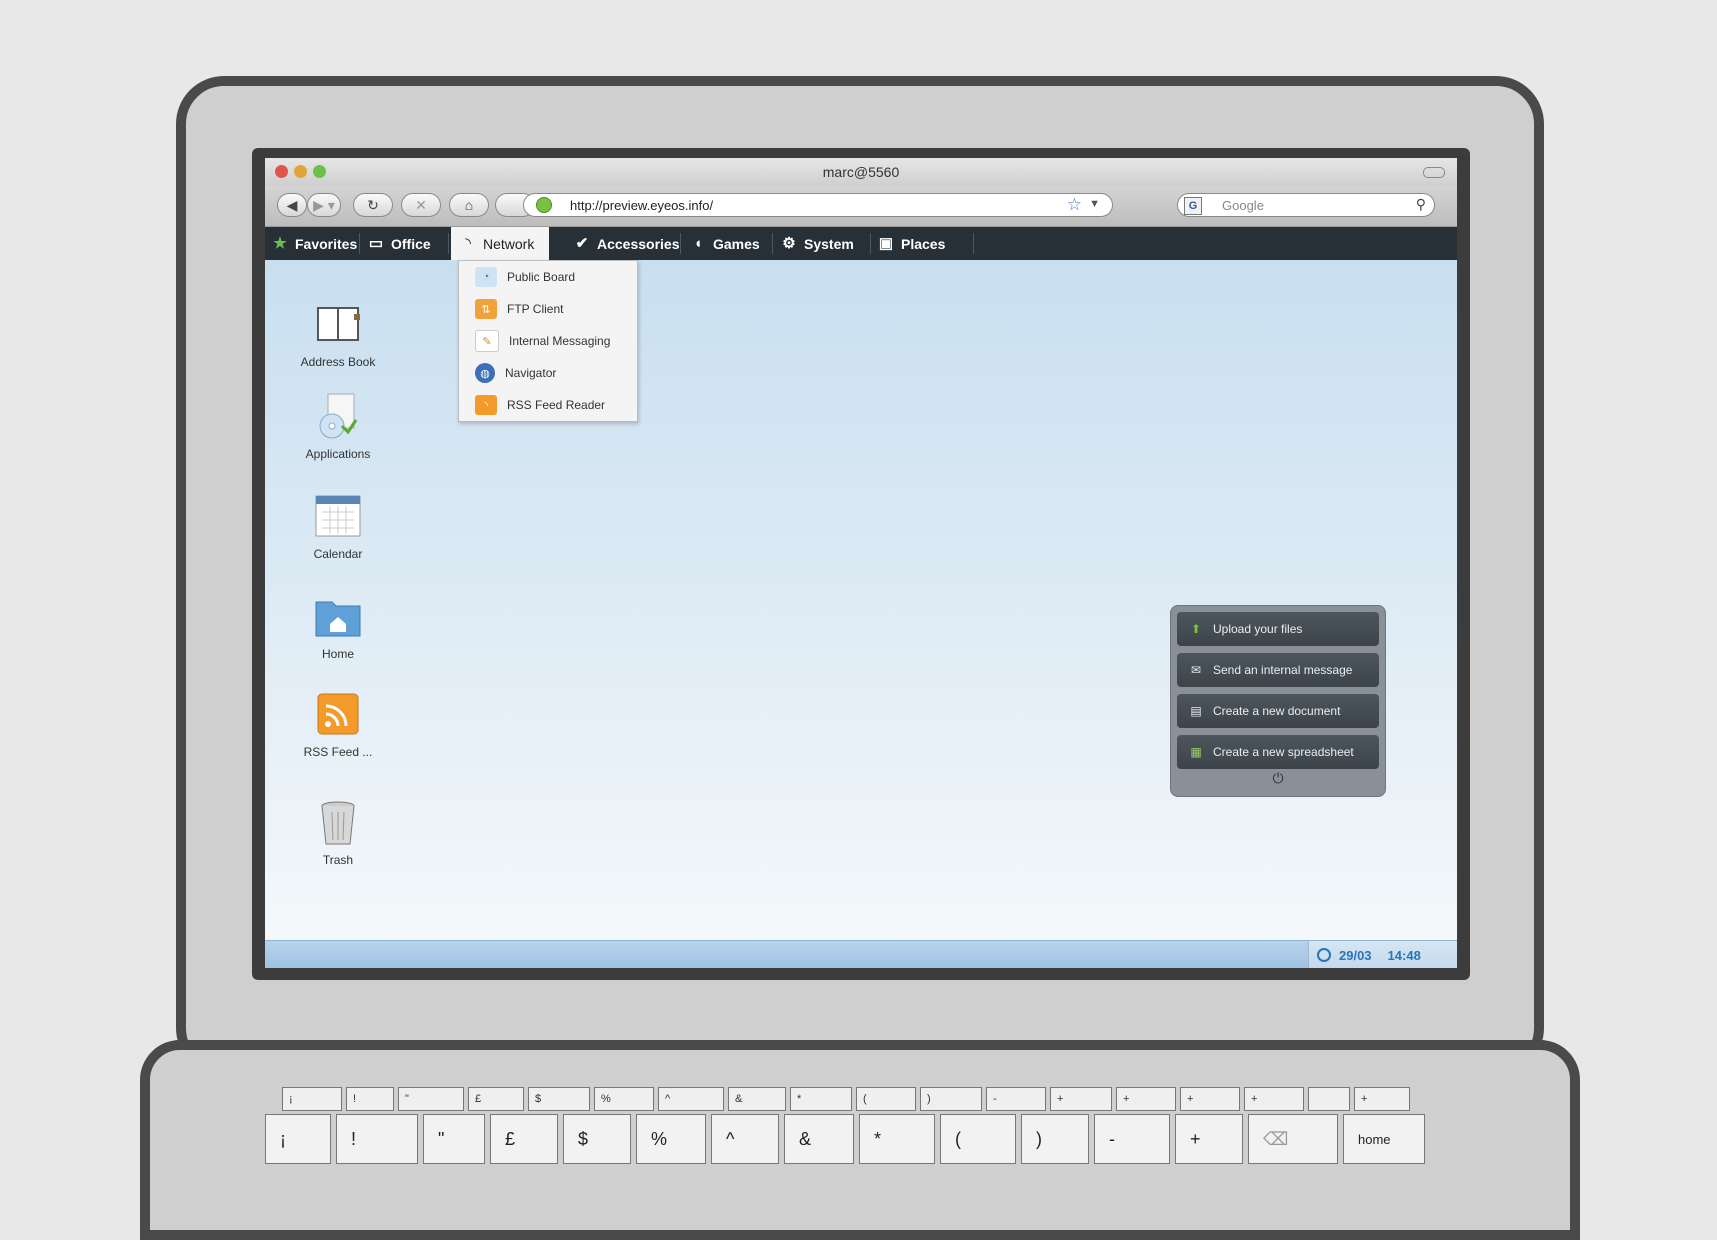 The width and height of the screenshot is (1717, 1240). Describe the element at coordinates (280, 243) in the screenshot. I see `star-icon: ★` at that location.